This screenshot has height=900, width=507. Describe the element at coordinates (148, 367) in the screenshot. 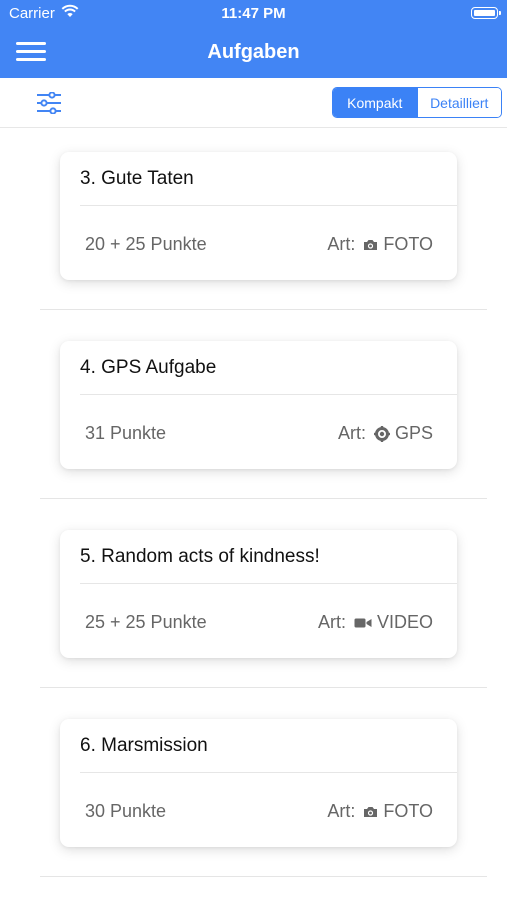

I see `task-title: 4. GPS Aufgabe` at that location.